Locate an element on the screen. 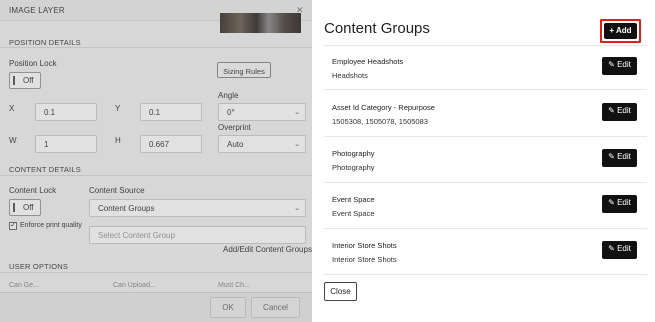 This screenshot has width=655, height=322. content-group-row: Event Space Event Space ✎ Edit is located at coordinates (485, 218).